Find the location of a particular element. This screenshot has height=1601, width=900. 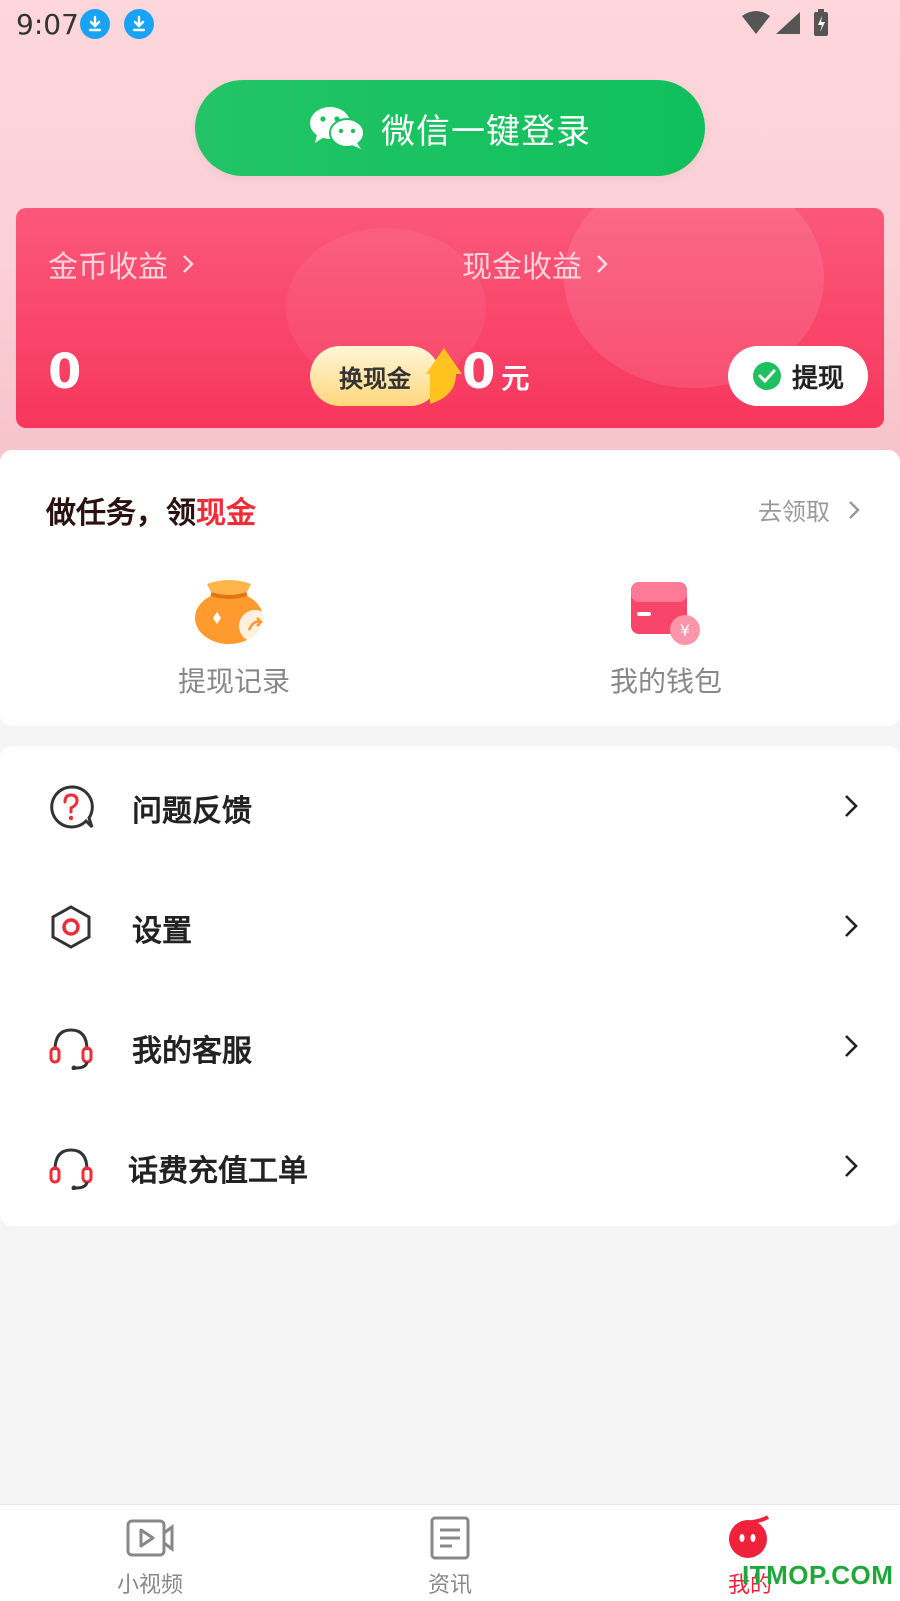

wechat-login-label: 微信一键登录 is located at coordinates (486, 131).